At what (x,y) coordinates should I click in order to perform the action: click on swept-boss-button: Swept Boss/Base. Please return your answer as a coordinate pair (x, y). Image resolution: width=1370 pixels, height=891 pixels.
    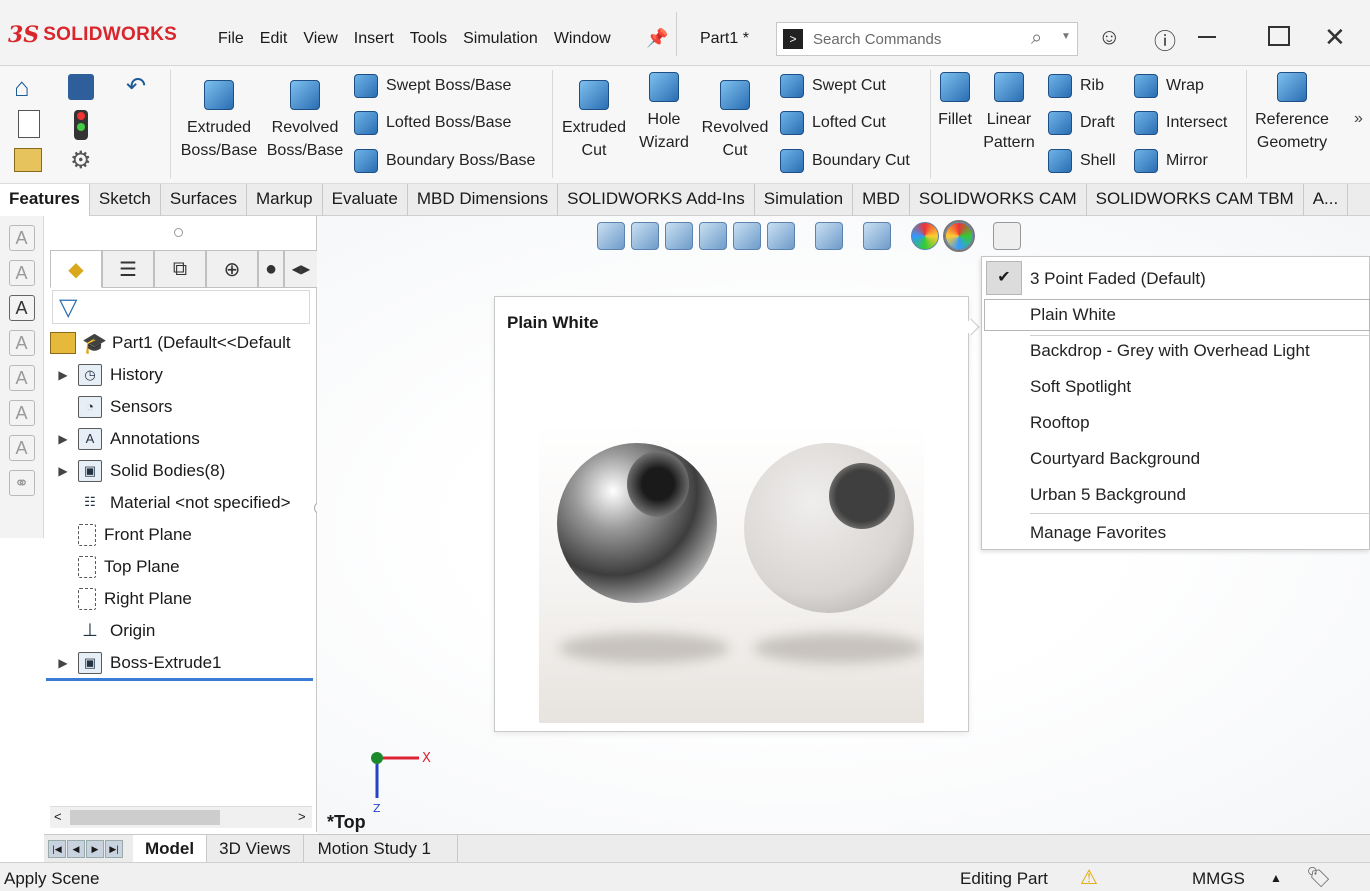
    Looking at the image, I should click on (432, 86).